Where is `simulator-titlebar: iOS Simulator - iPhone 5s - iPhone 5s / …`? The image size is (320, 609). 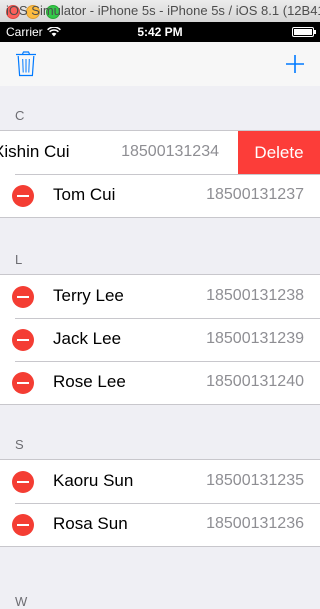
simulator-titlebar: iOS Simulator - iPhone 5s - iPhone 5s / … is located at coordinates (160, 11).